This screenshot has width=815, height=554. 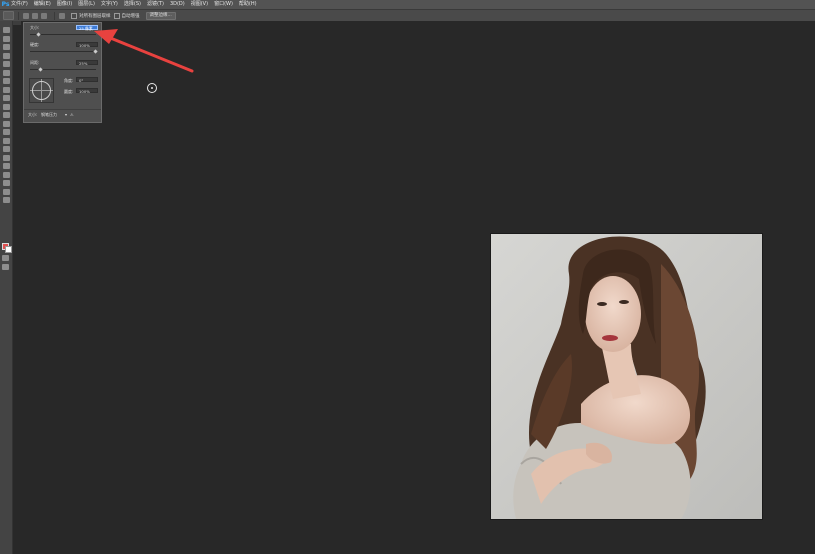 I want to click on spacing-slider-handle, so click(x=40, y=69).